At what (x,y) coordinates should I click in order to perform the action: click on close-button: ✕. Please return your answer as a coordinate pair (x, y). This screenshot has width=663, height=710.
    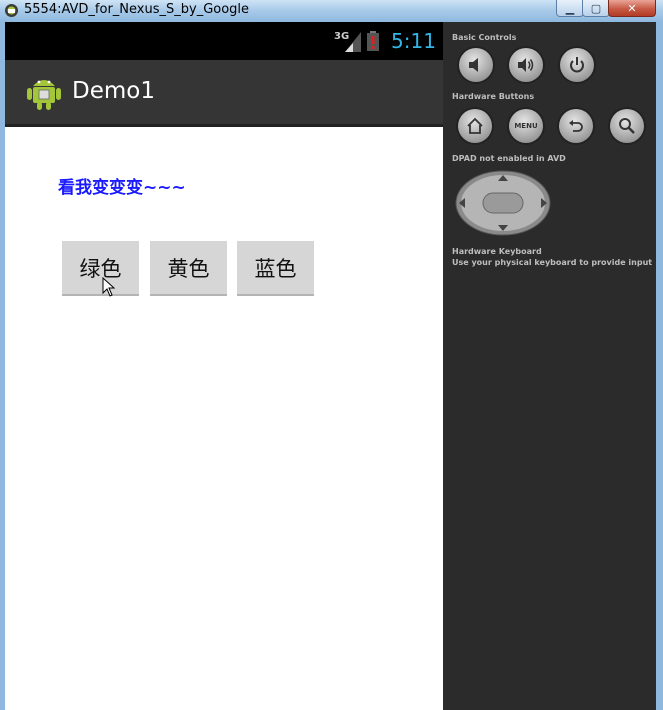
    Looking at the image, I should click on (632, 8).